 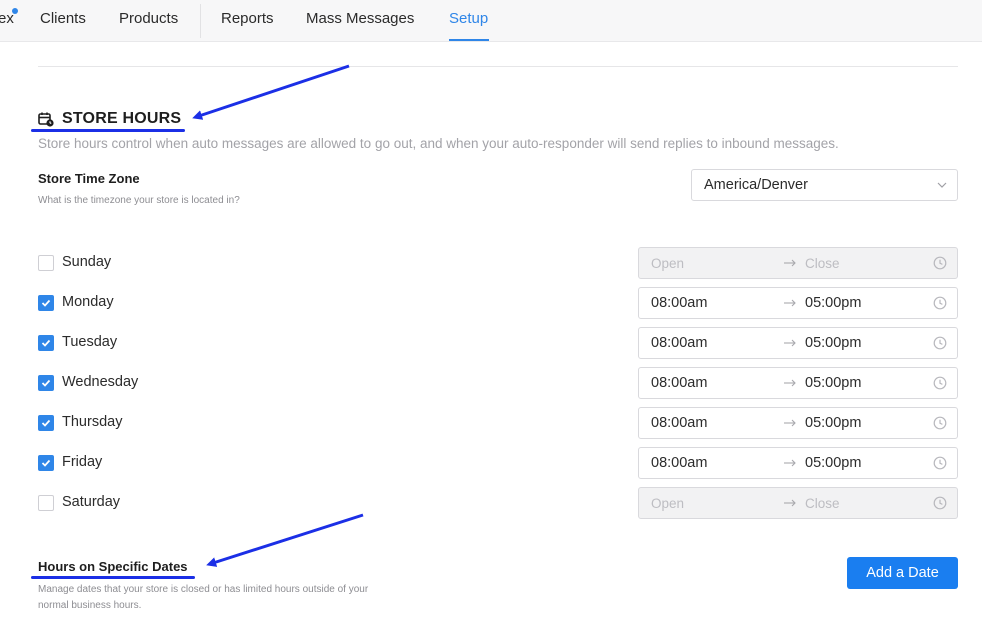 I want to click on specific-dates-help-line2: normal business hours., so click(x=90, y=605).